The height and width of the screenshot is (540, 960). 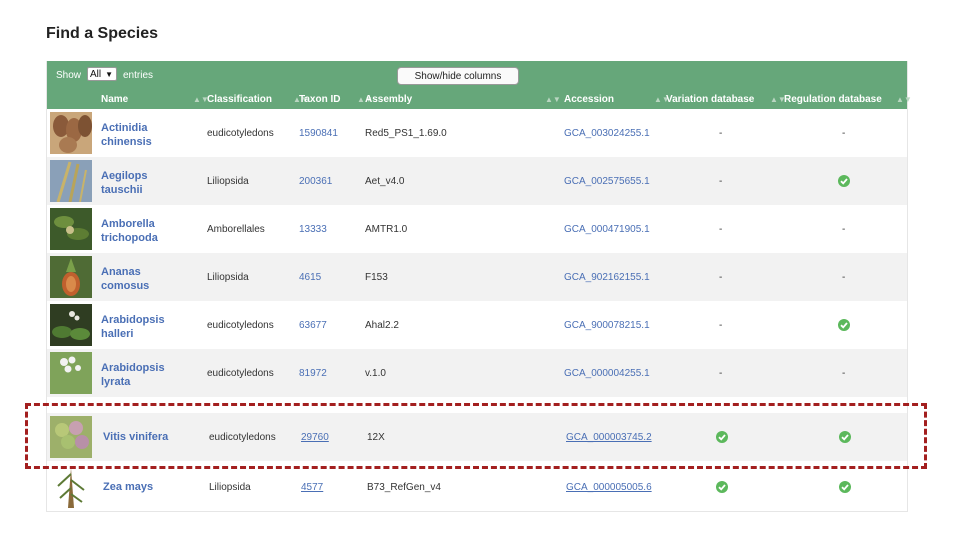 I want to click on page-title: Find a Species, so click(x=102, y=33).